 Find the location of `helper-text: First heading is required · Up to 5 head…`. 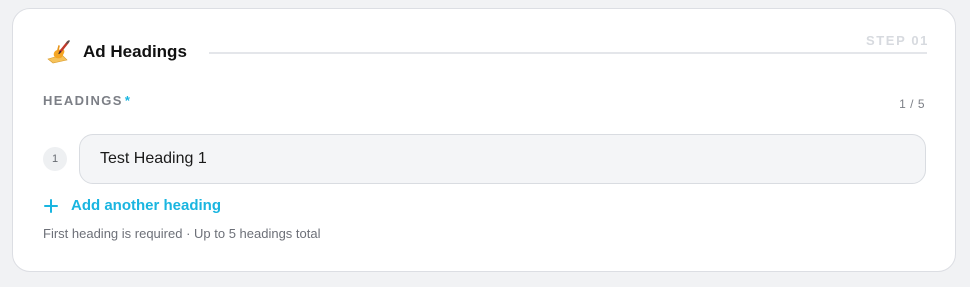

helper-text: First heading is required · Up to 5 head… is located at coordinates (182, 233).